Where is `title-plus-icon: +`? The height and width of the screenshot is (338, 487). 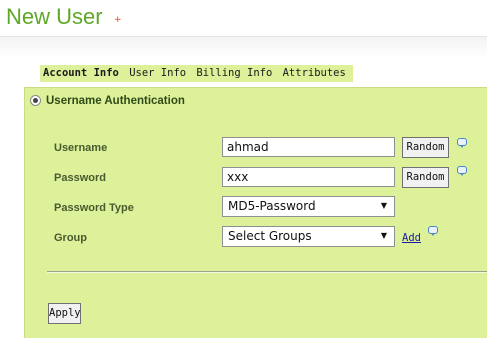 title-plus-icon: + is located at coordinates (118, 20).